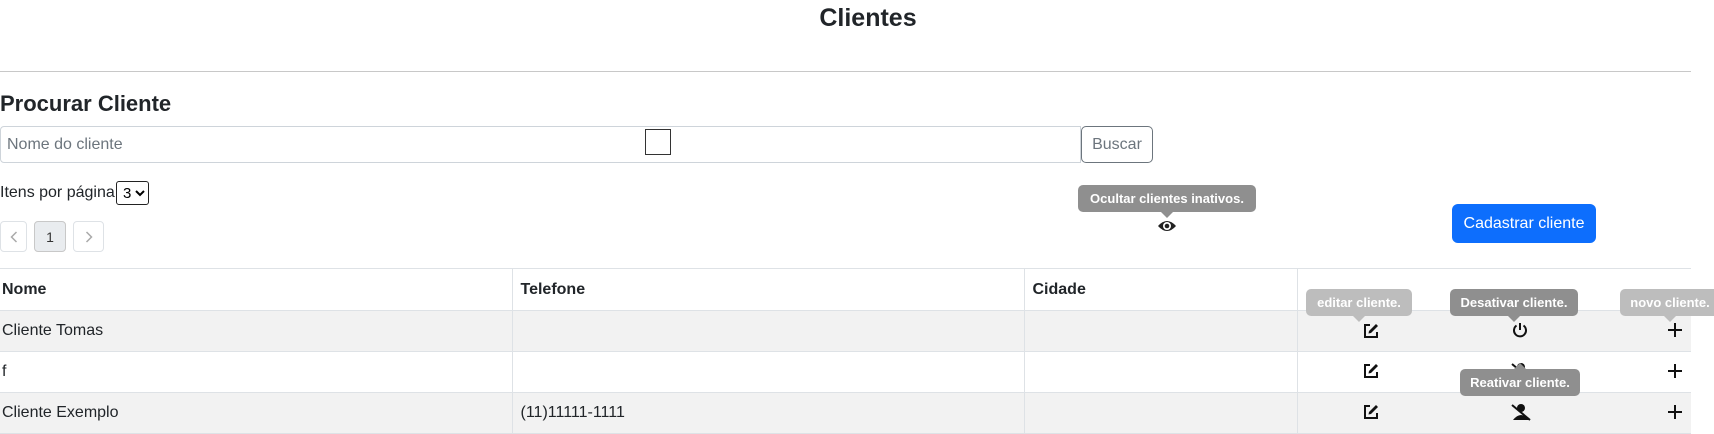 The height and width of the screenshot is (434, 1714). I want to click on table-row: f, so click(845, 372).